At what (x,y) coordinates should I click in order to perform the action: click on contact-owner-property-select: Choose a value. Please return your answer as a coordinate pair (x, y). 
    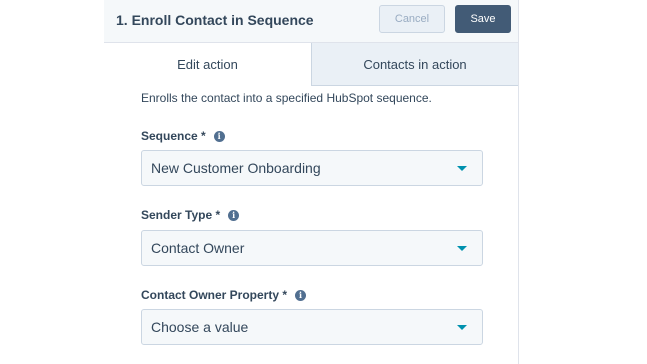
    Looking at the image, I should click on (312, 327).